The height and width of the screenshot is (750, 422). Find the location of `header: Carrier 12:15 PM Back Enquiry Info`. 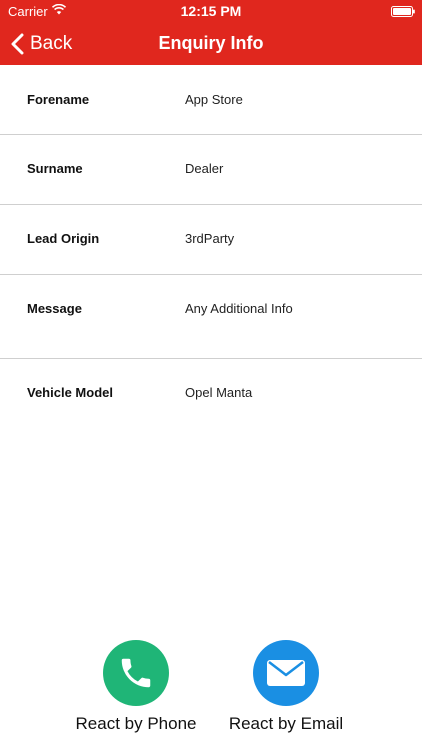

header: Carrier 12:15 PM Back Enquiry Info is located at coordinates (211, 32).